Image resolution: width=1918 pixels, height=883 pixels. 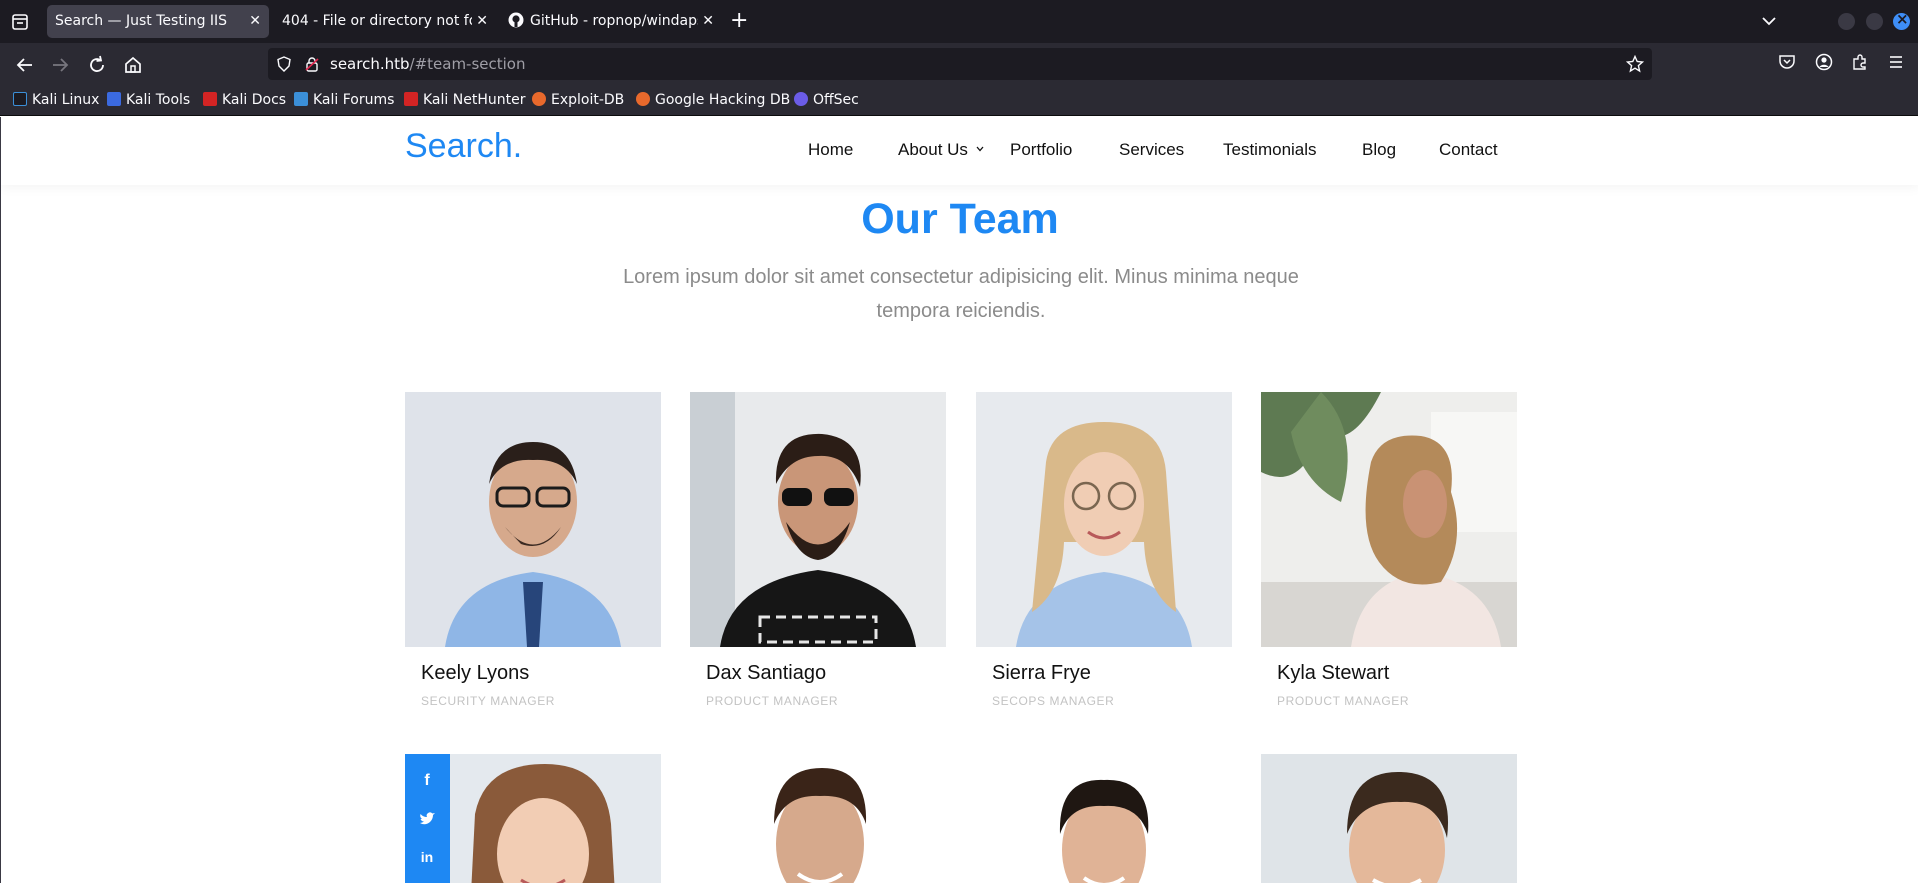 I want to click on tab-title: GitHub - ropnop/windaps, so click(x=614, y=21).